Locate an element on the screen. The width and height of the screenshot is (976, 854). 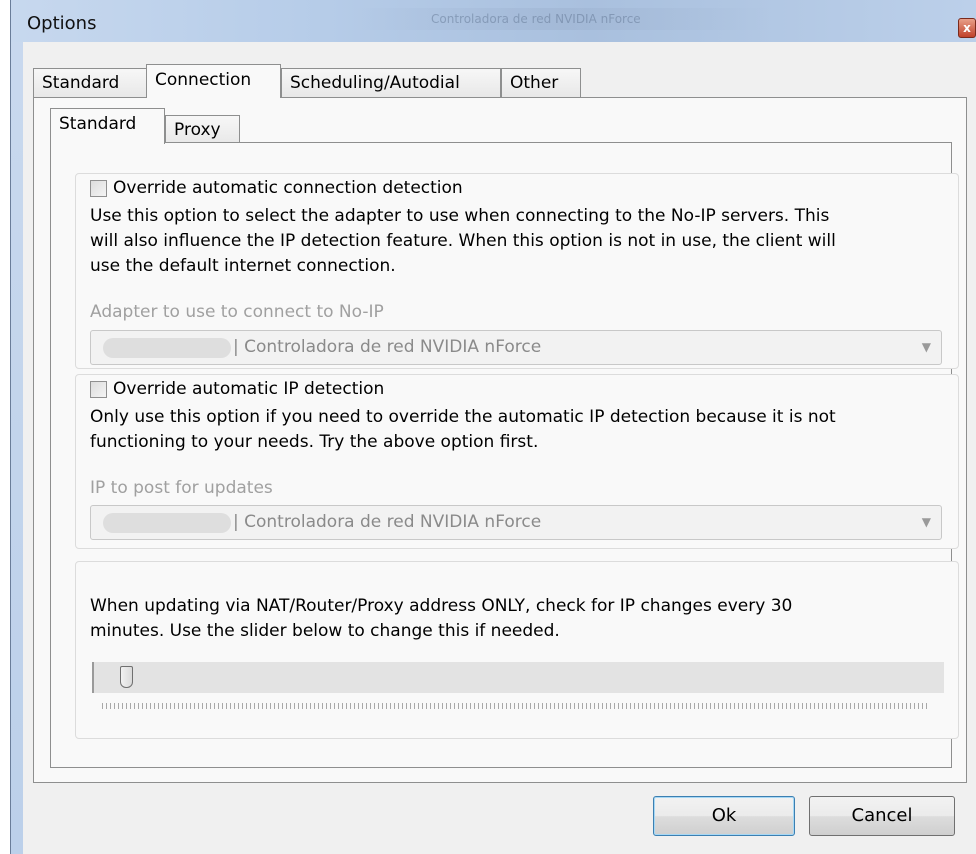
slider-tick-marks is located at coordinates (514, 706).